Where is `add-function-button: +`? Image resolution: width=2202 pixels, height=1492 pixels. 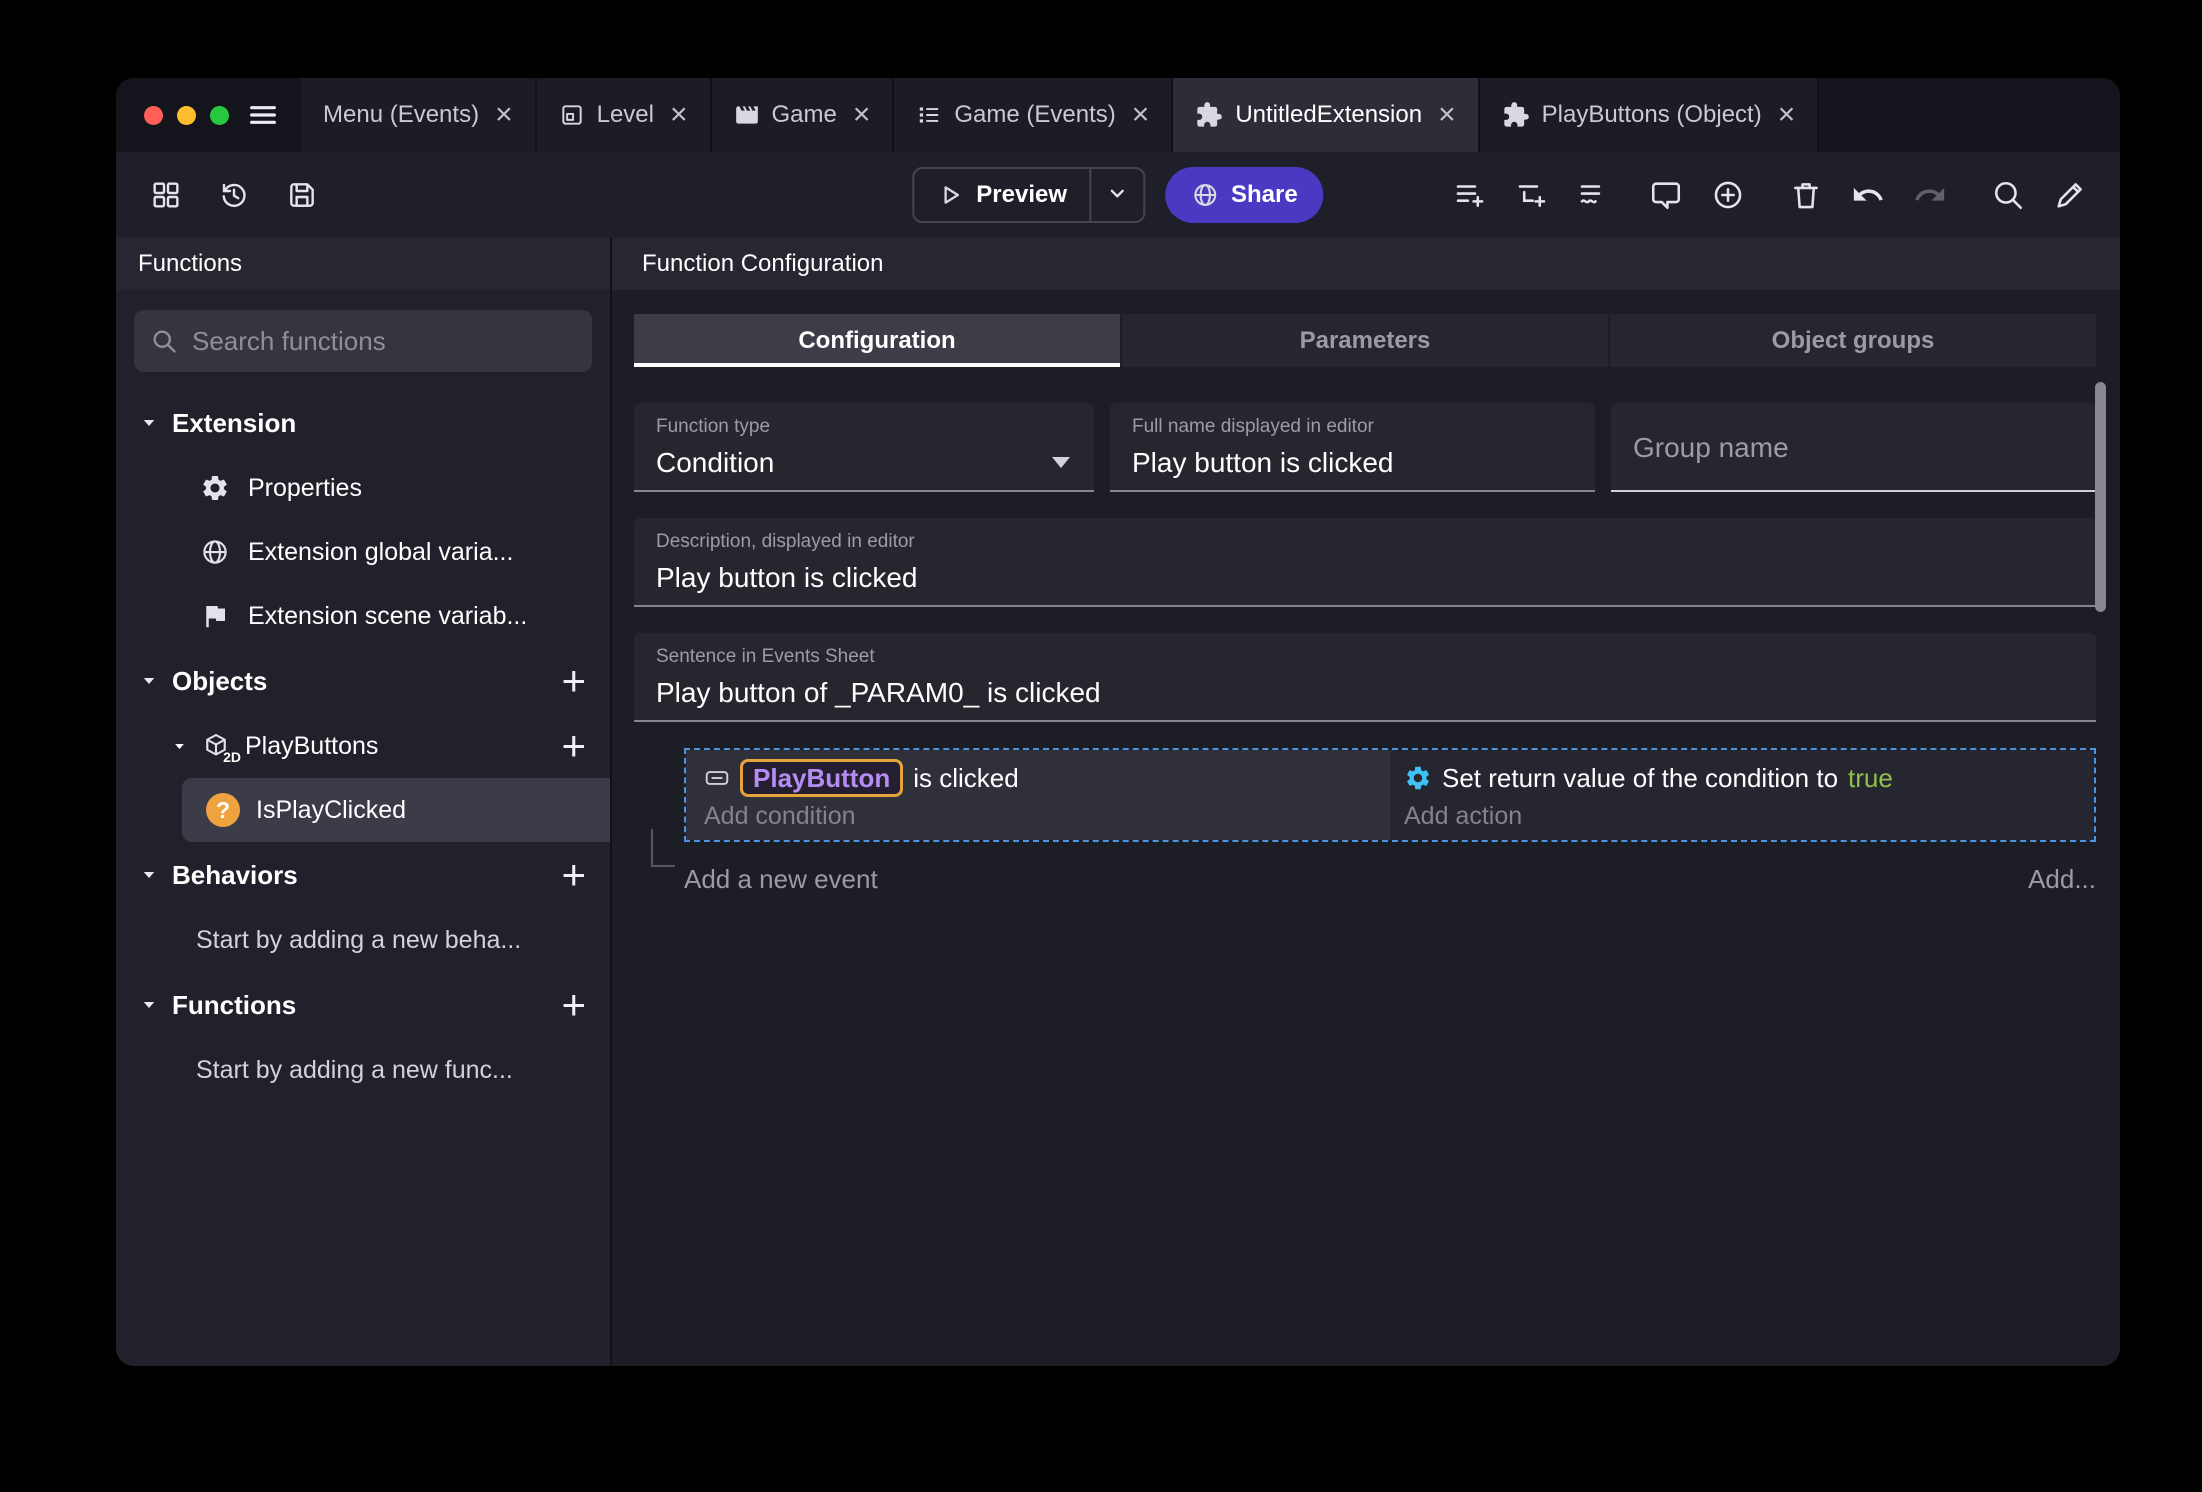
add-function-button: + is located at coordinates (573, 1005).